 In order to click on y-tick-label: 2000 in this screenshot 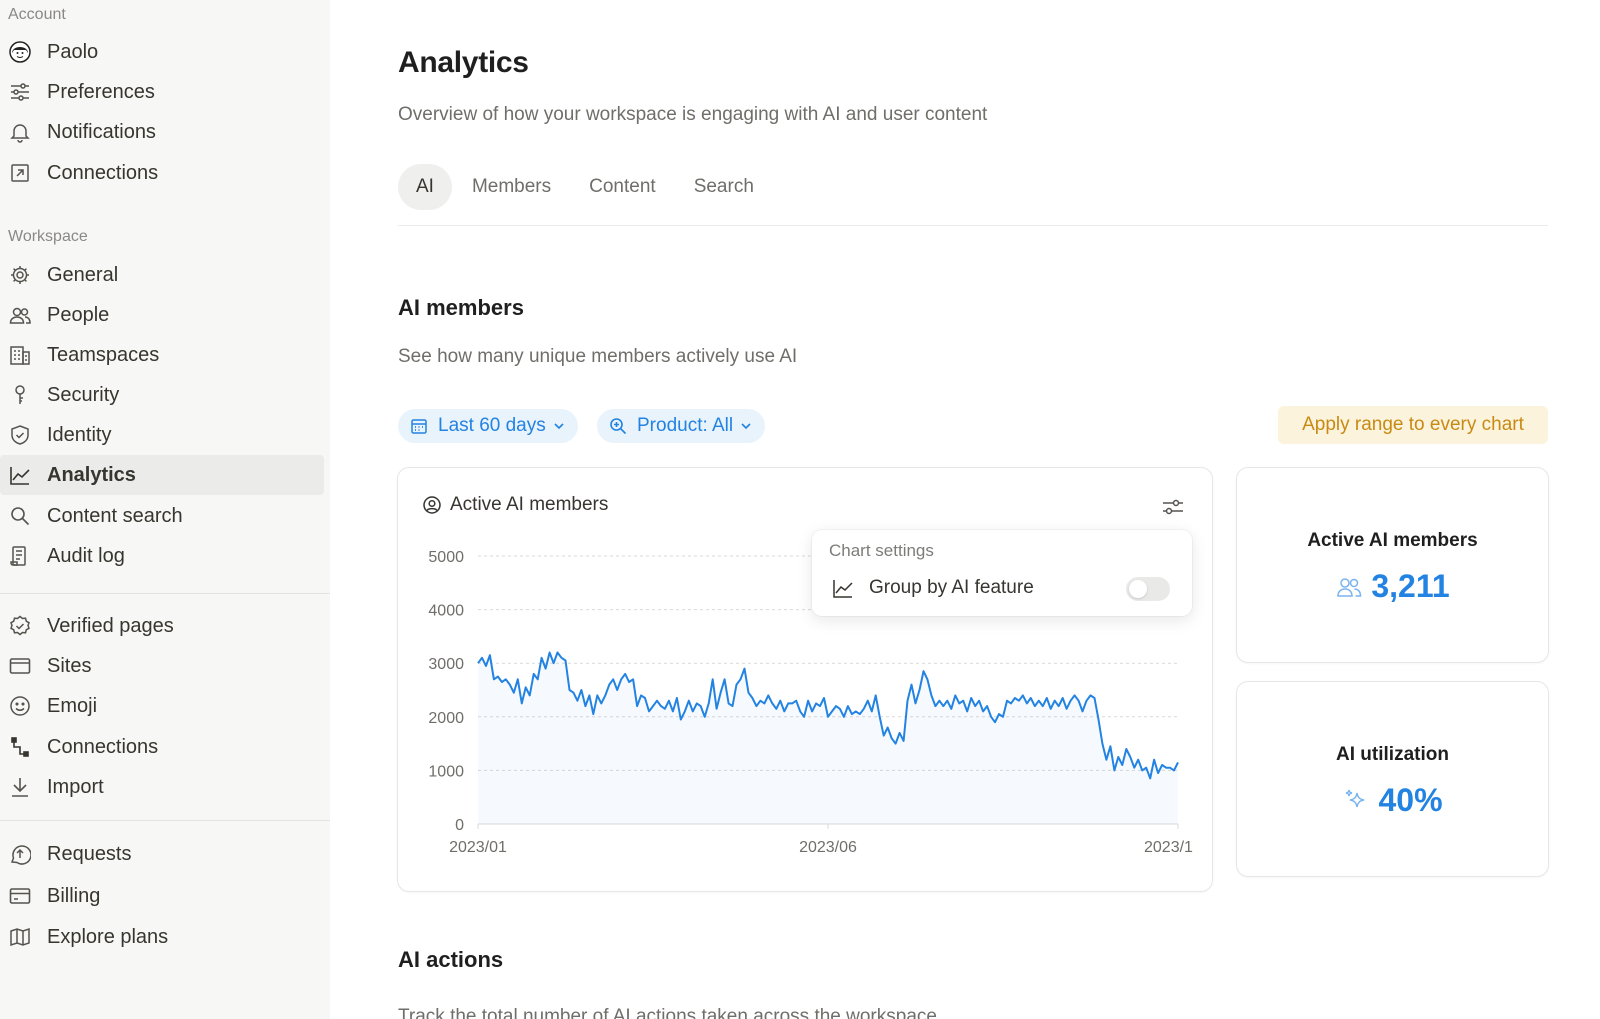, I will do `click(446, 718)`.